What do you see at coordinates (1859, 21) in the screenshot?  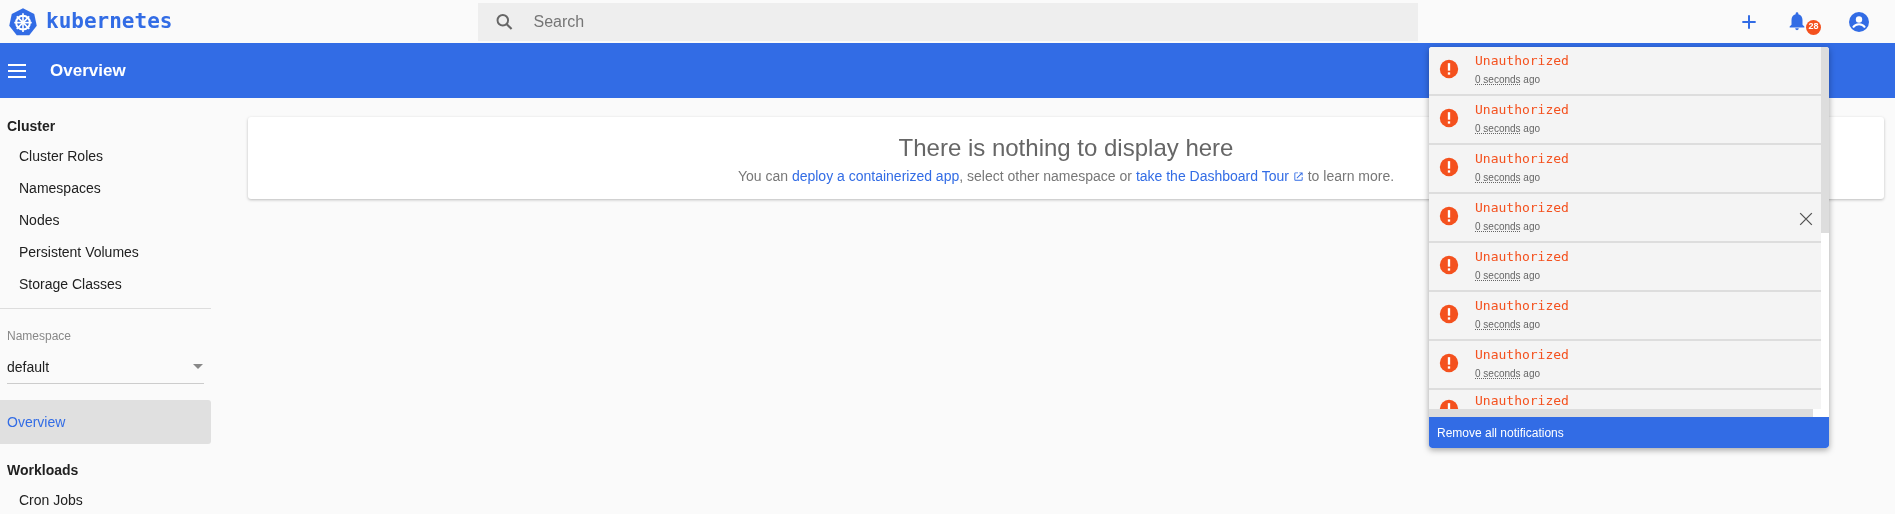 I see `account-icon` at bounding box center [1859, 21].